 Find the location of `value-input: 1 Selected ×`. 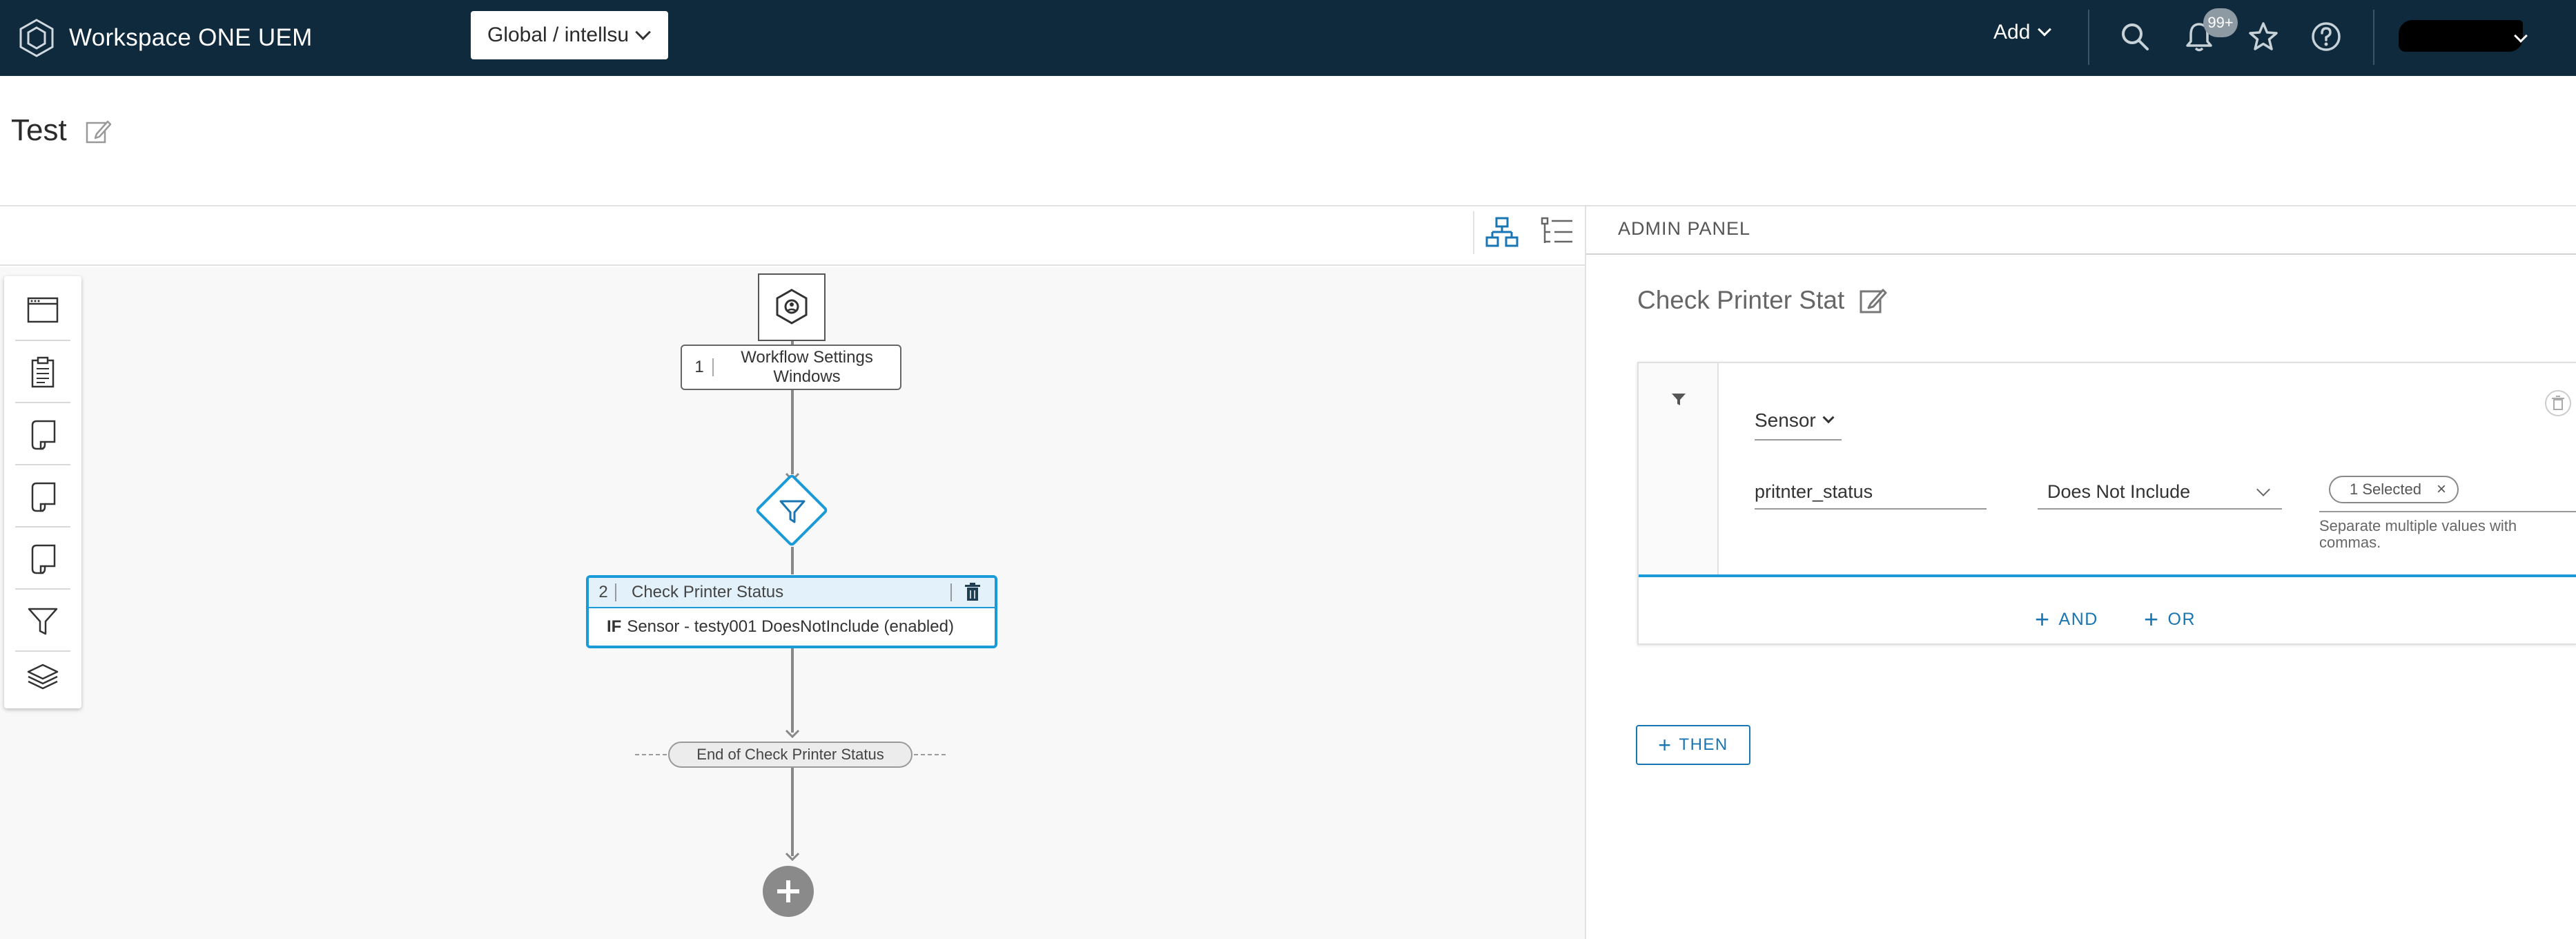

value-input: 1 Selected × is located at coordinates (2447, 490).